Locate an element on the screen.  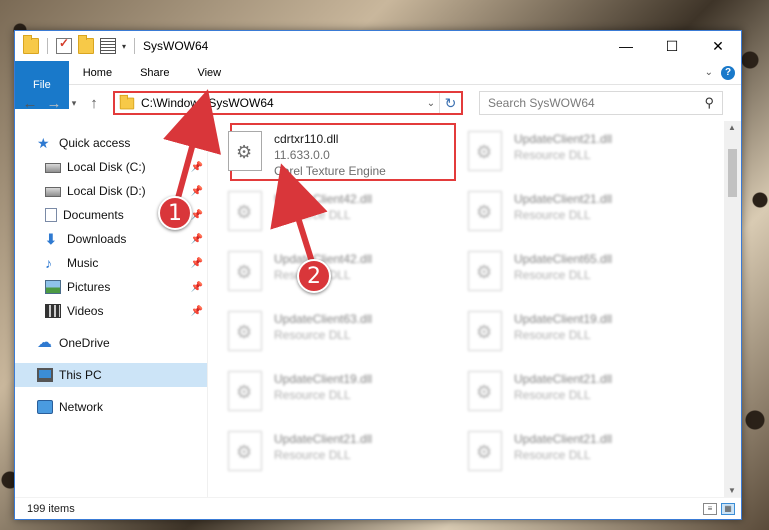
address-path: C:\Windows\SysWOW64 is located at coordinates (207, 103).